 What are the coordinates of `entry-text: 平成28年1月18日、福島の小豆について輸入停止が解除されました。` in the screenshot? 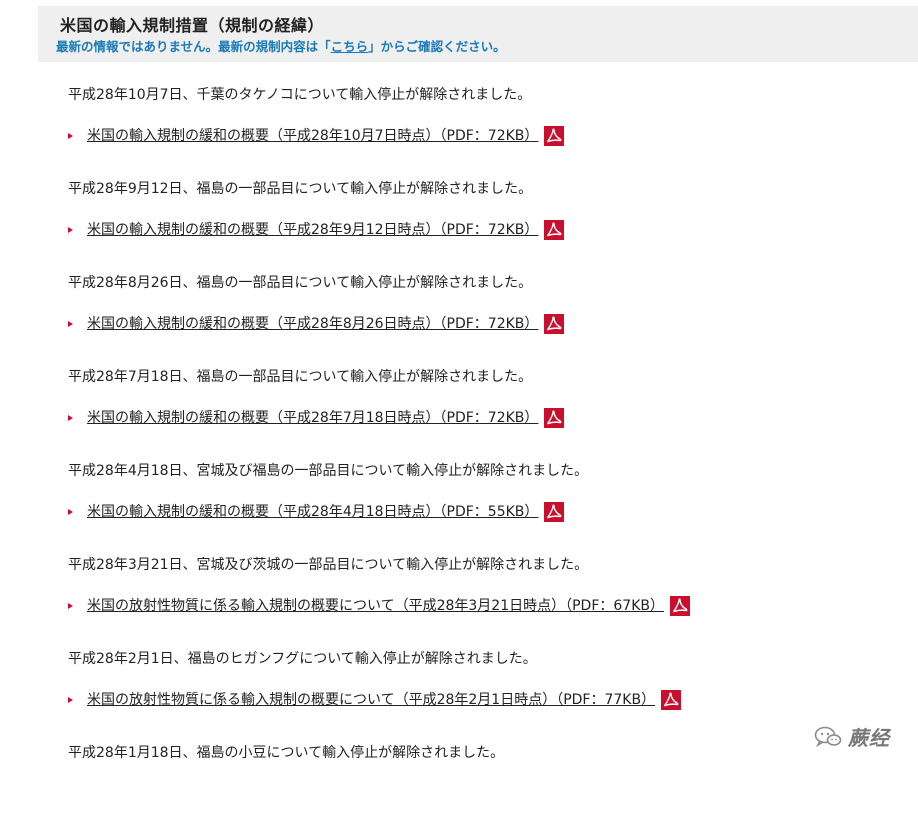 It's located at (286, 753).